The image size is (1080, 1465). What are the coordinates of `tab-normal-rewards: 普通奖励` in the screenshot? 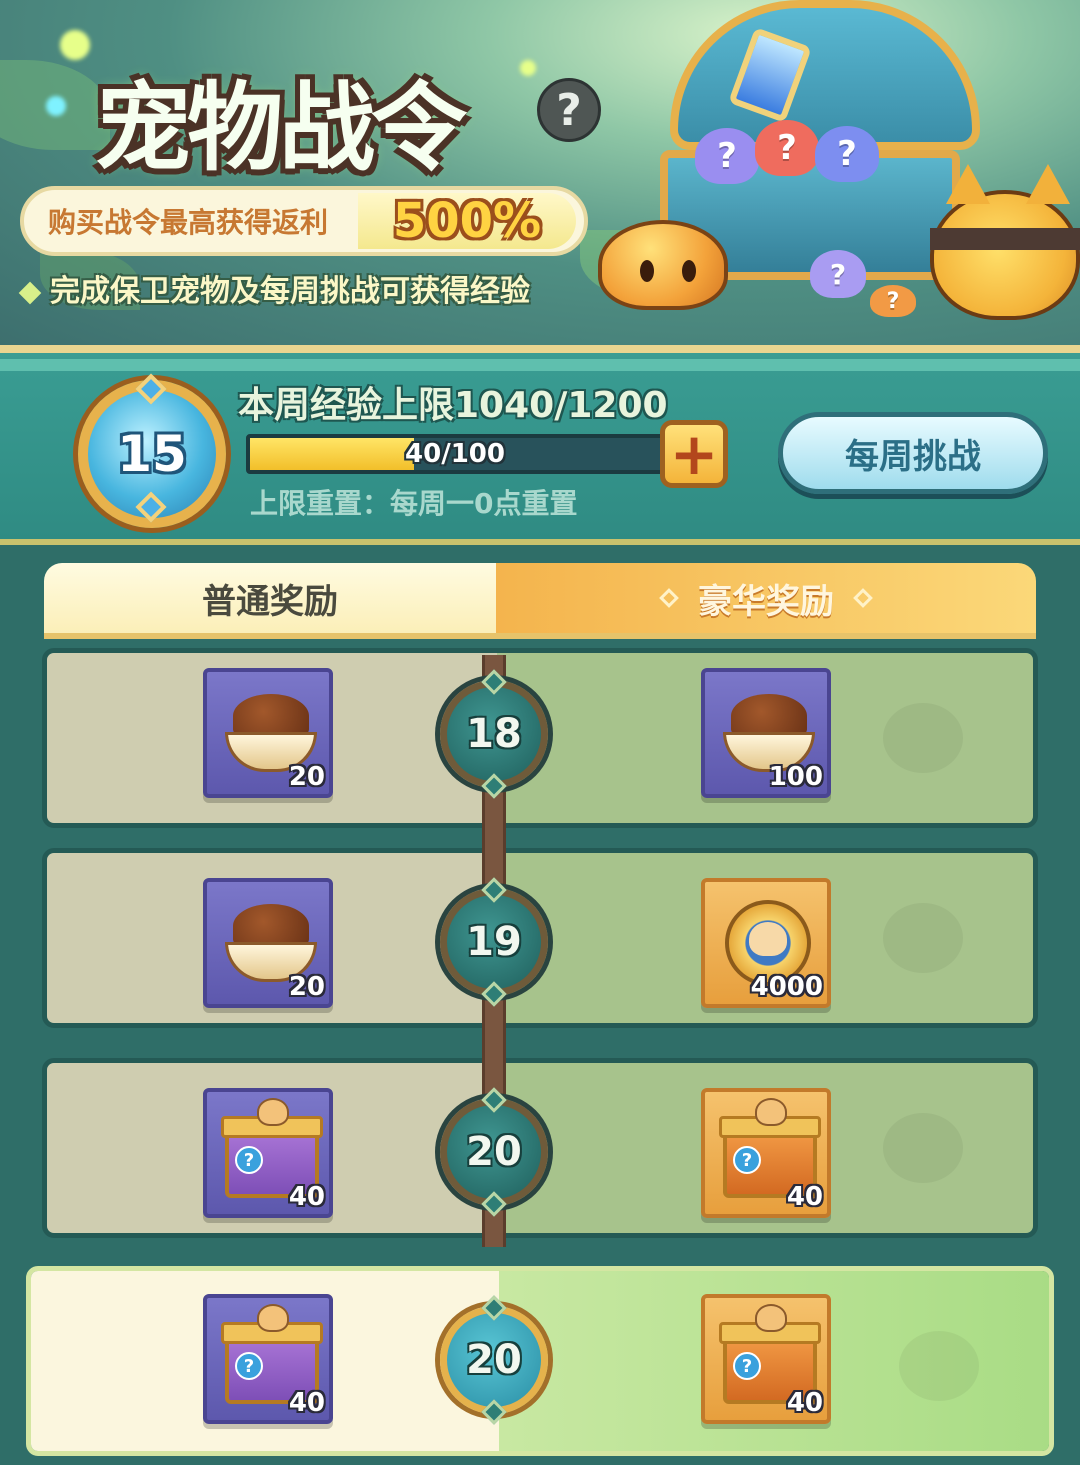 It's located at (270, 598).